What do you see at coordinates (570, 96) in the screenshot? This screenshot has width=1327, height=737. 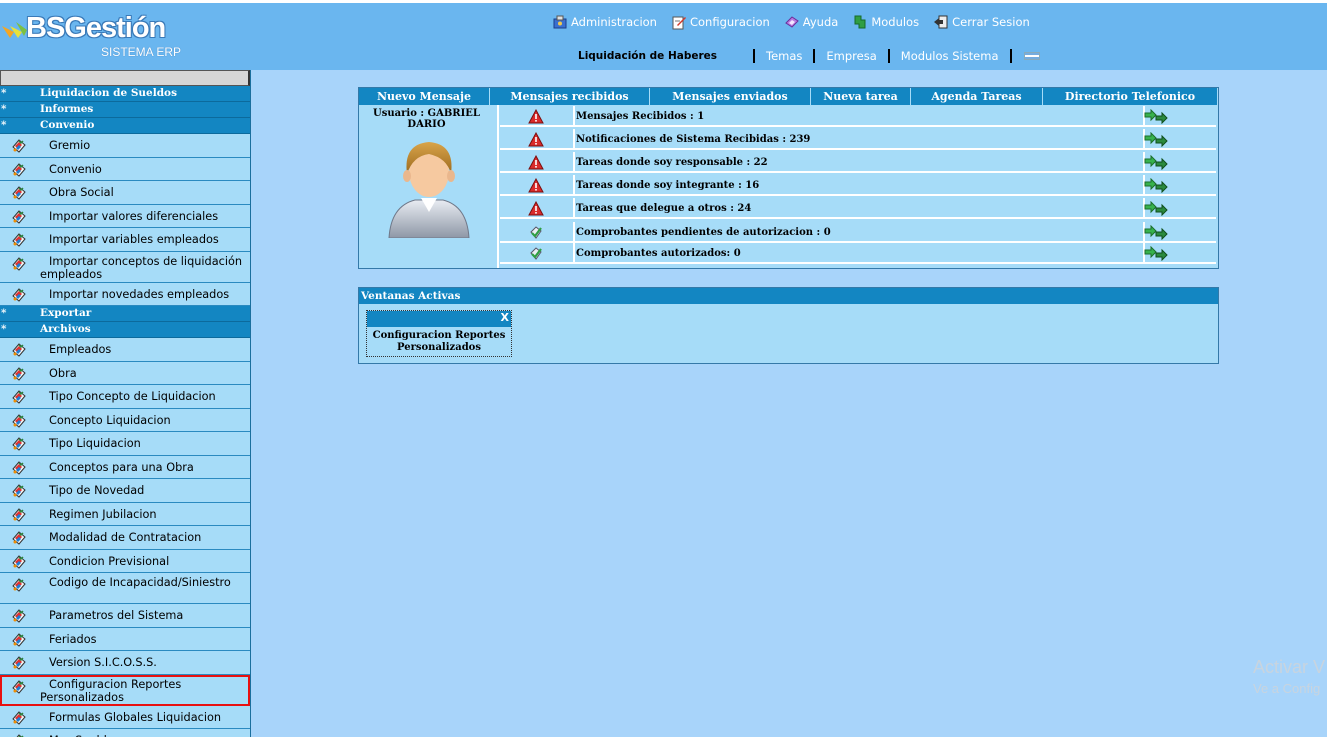 I see `tab-mensajes-recibidos: Mensajes recibidos` at bounding box center [570, 96].